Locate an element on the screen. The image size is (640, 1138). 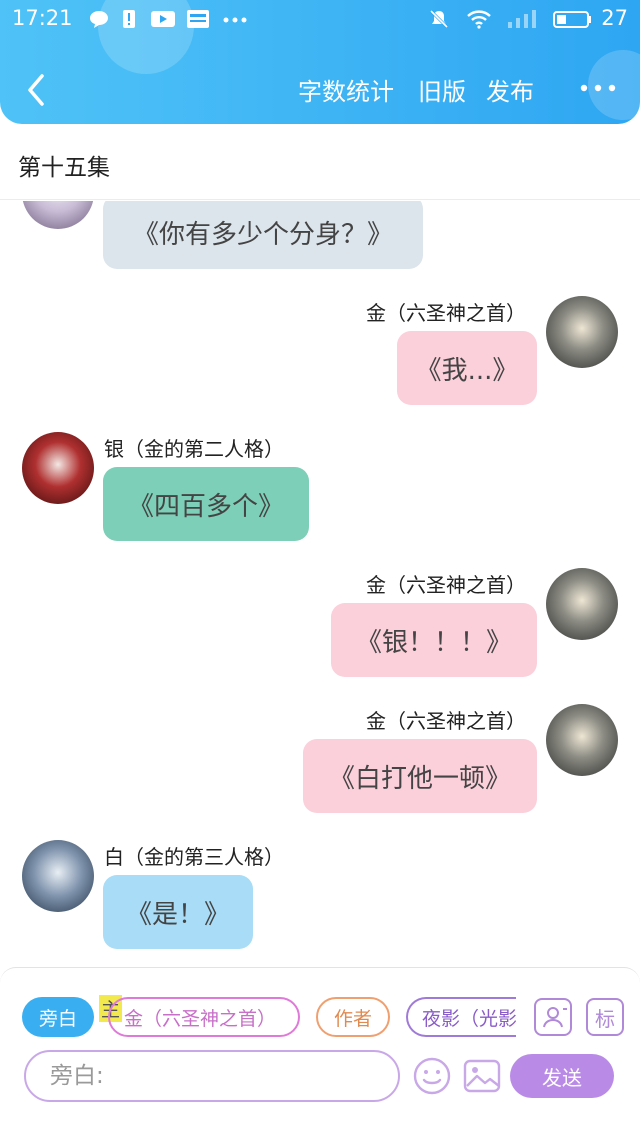
message-bubble: 《你有多少个分身？》 is located at coordinates (263, 235).